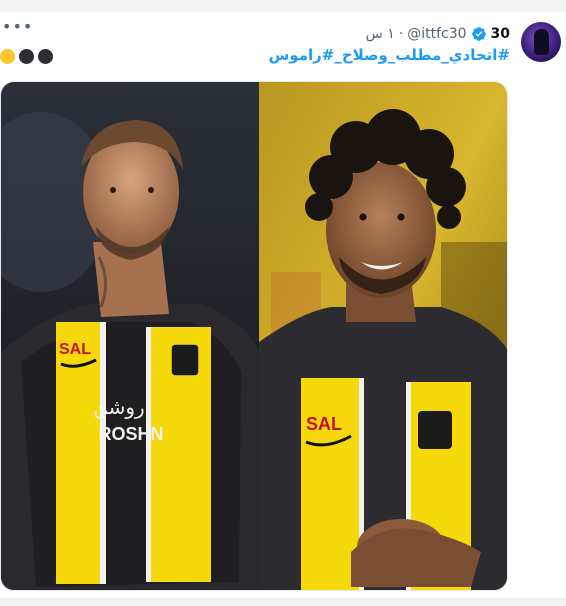  Describe the element at coordinates (324, 424) in the screenshot. I see `right-sponsor: SAL` at that location.